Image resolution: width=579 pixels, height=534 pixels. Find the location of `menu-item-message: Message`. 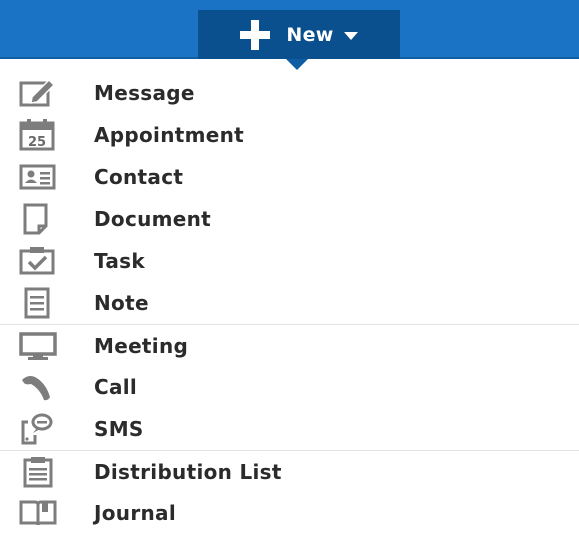

menu-item-message: Message is located at coordinates (289, 93).